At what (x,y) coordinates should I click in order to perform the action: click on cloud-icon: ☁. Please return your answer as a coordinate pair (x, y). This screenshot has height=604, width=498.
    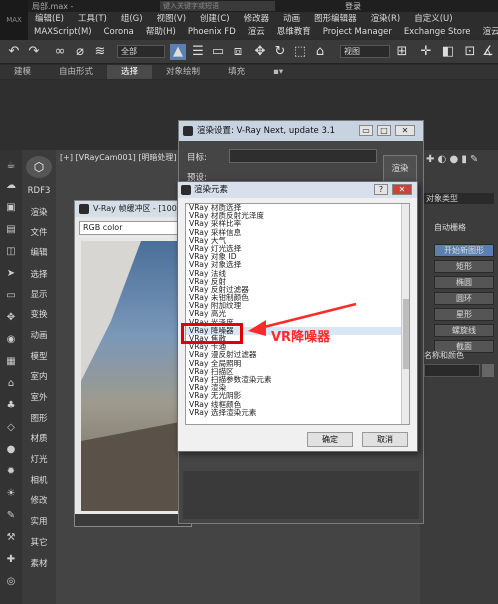
    Looking at the image, I should click on (11, 187).